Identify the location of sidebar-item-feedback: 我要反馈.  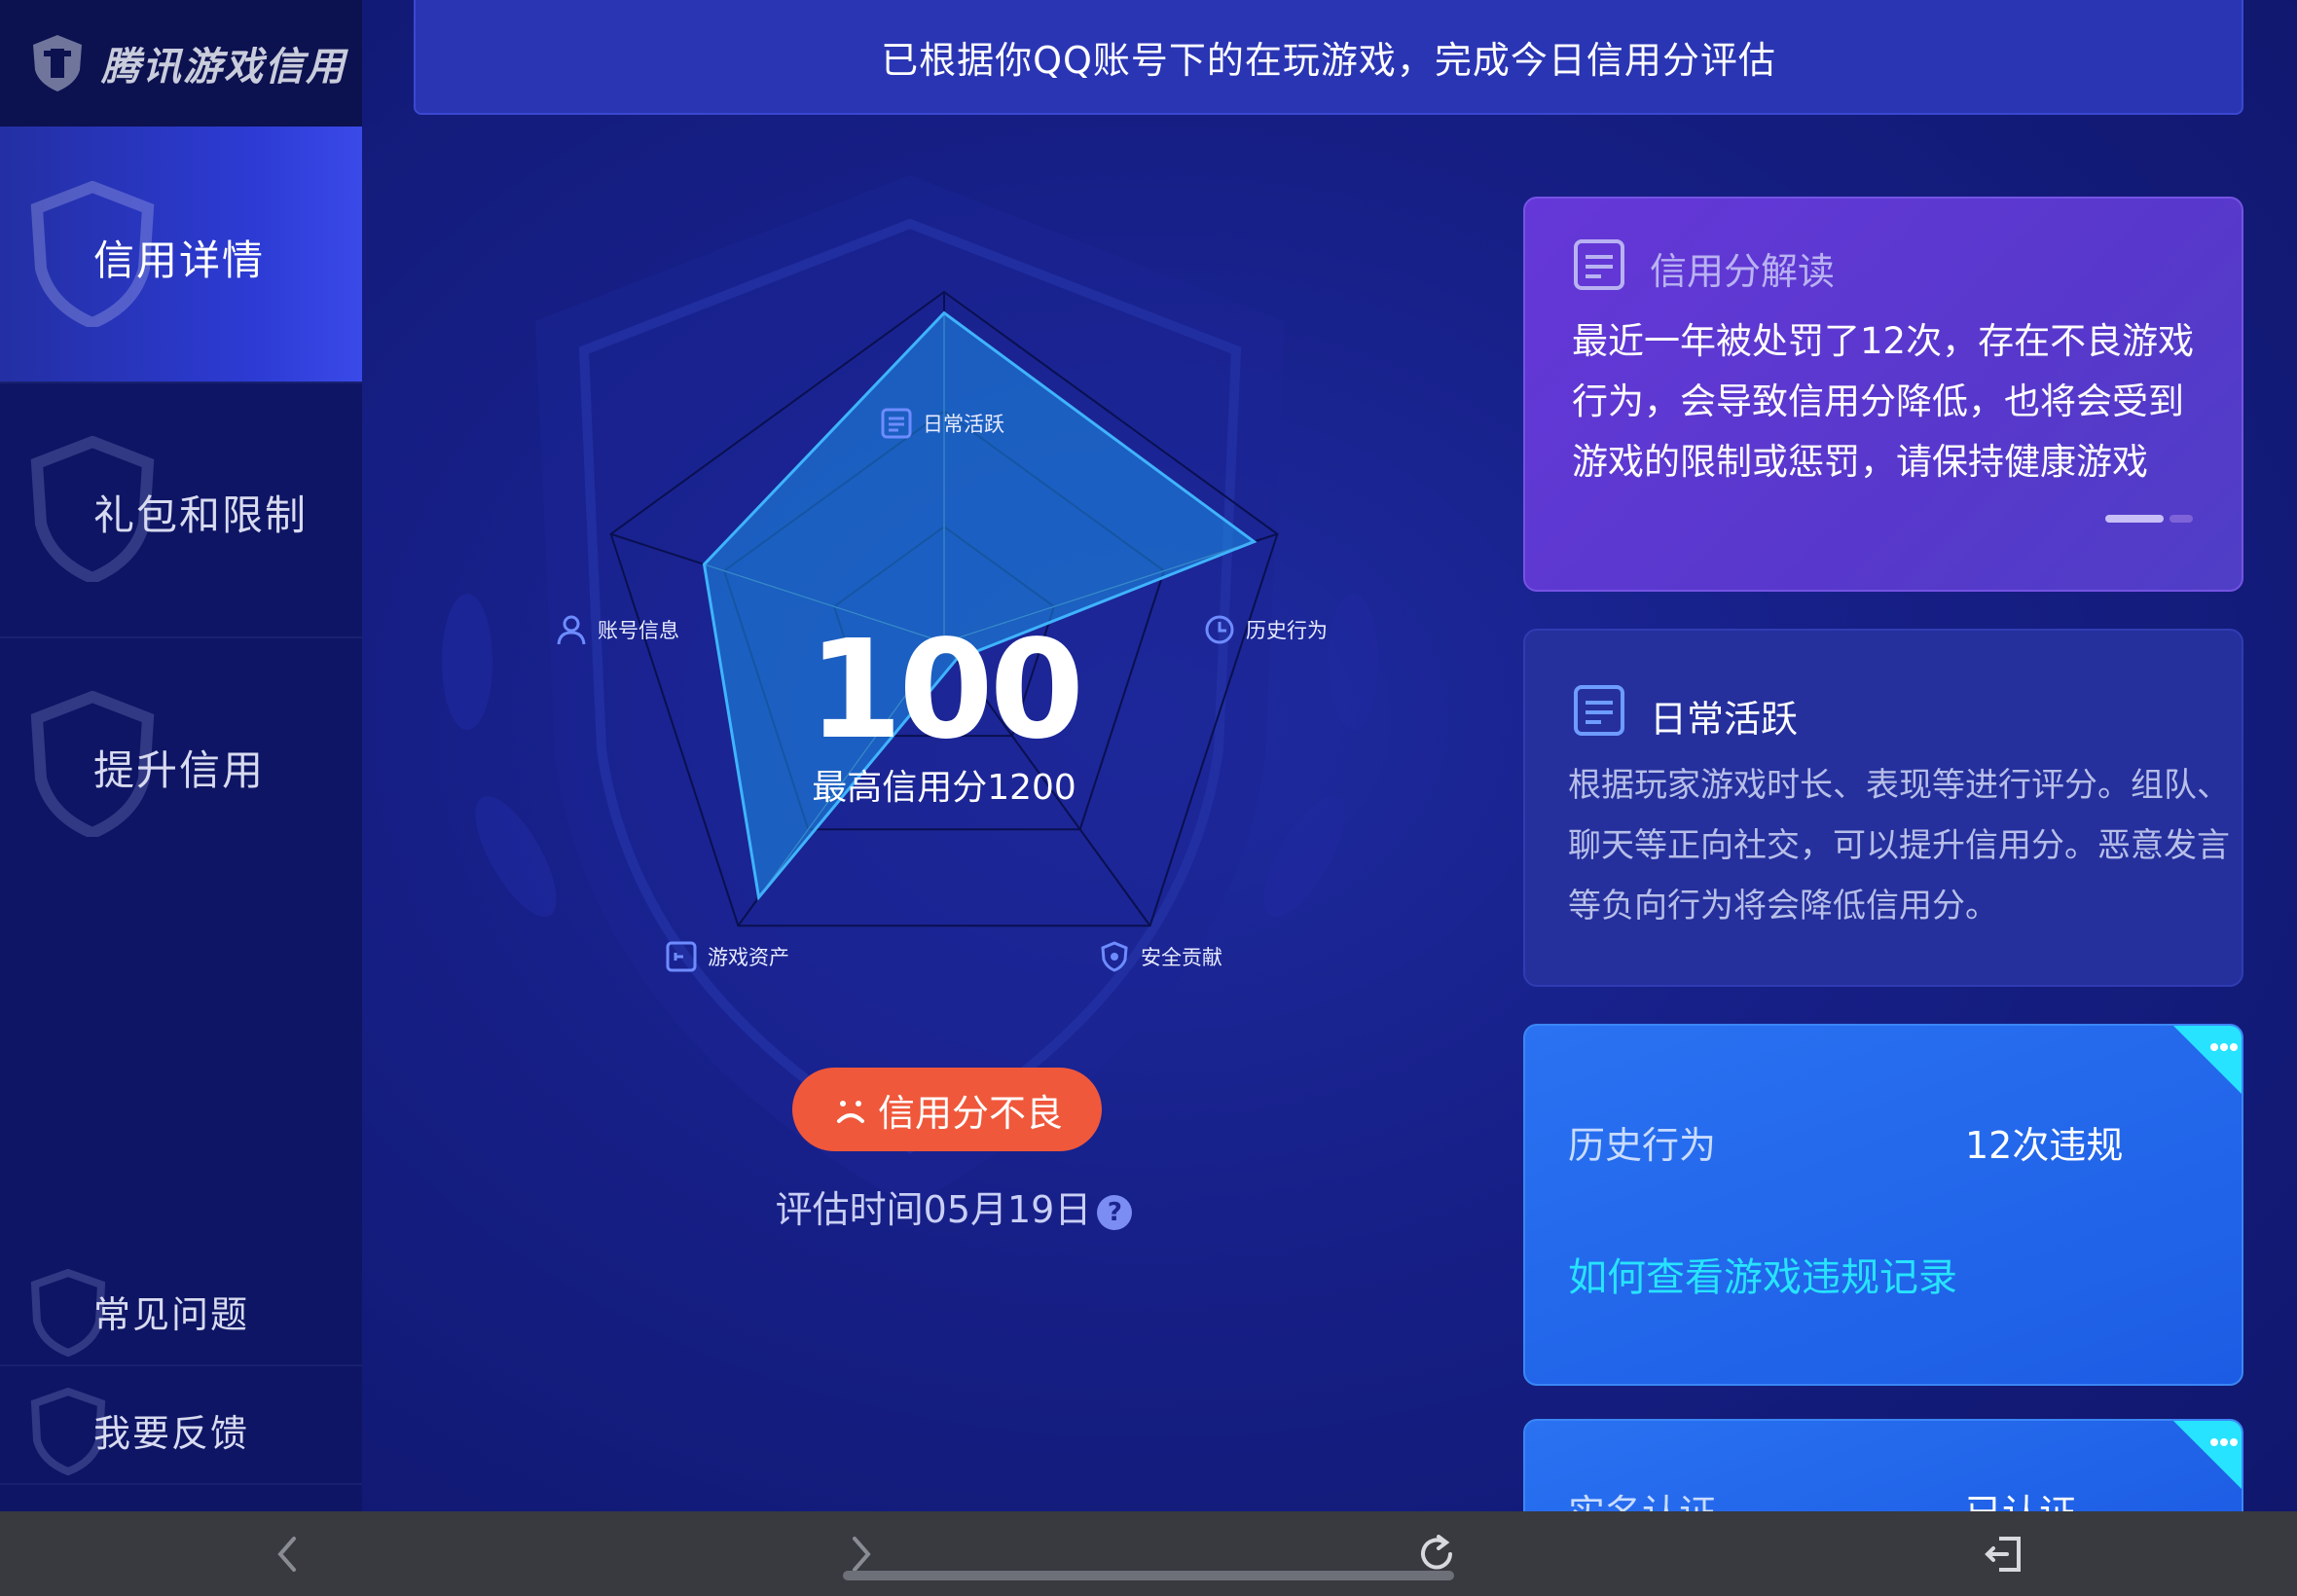
(181, 1426).